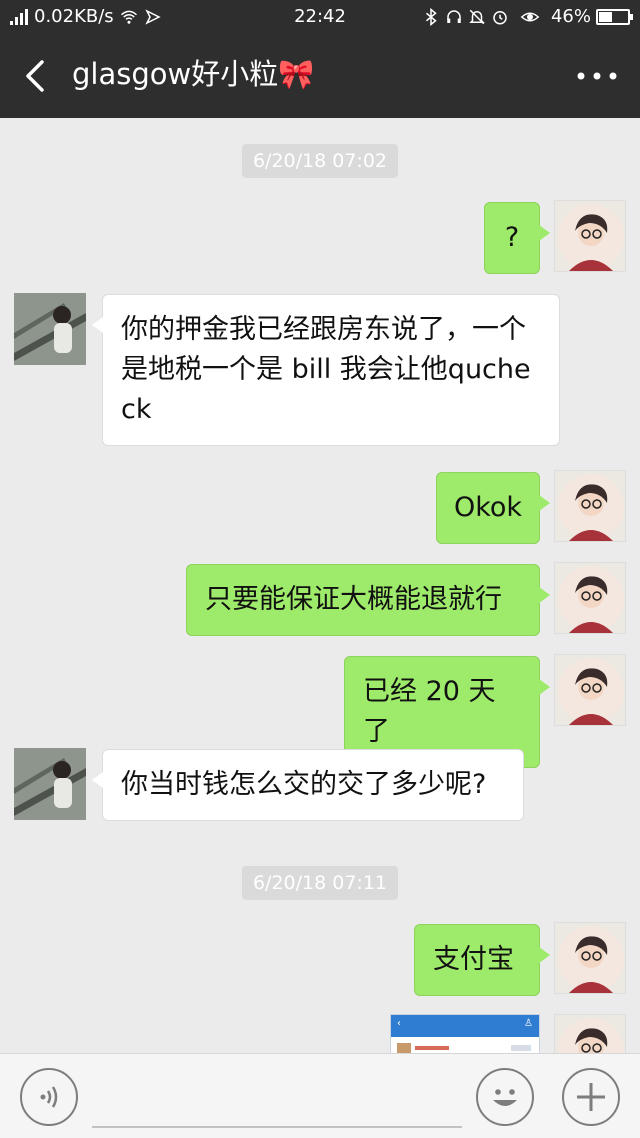  Describe the element at coordinates (493, 508) in the screenshot. I see `message-bubble-sent: Okok` at that location.